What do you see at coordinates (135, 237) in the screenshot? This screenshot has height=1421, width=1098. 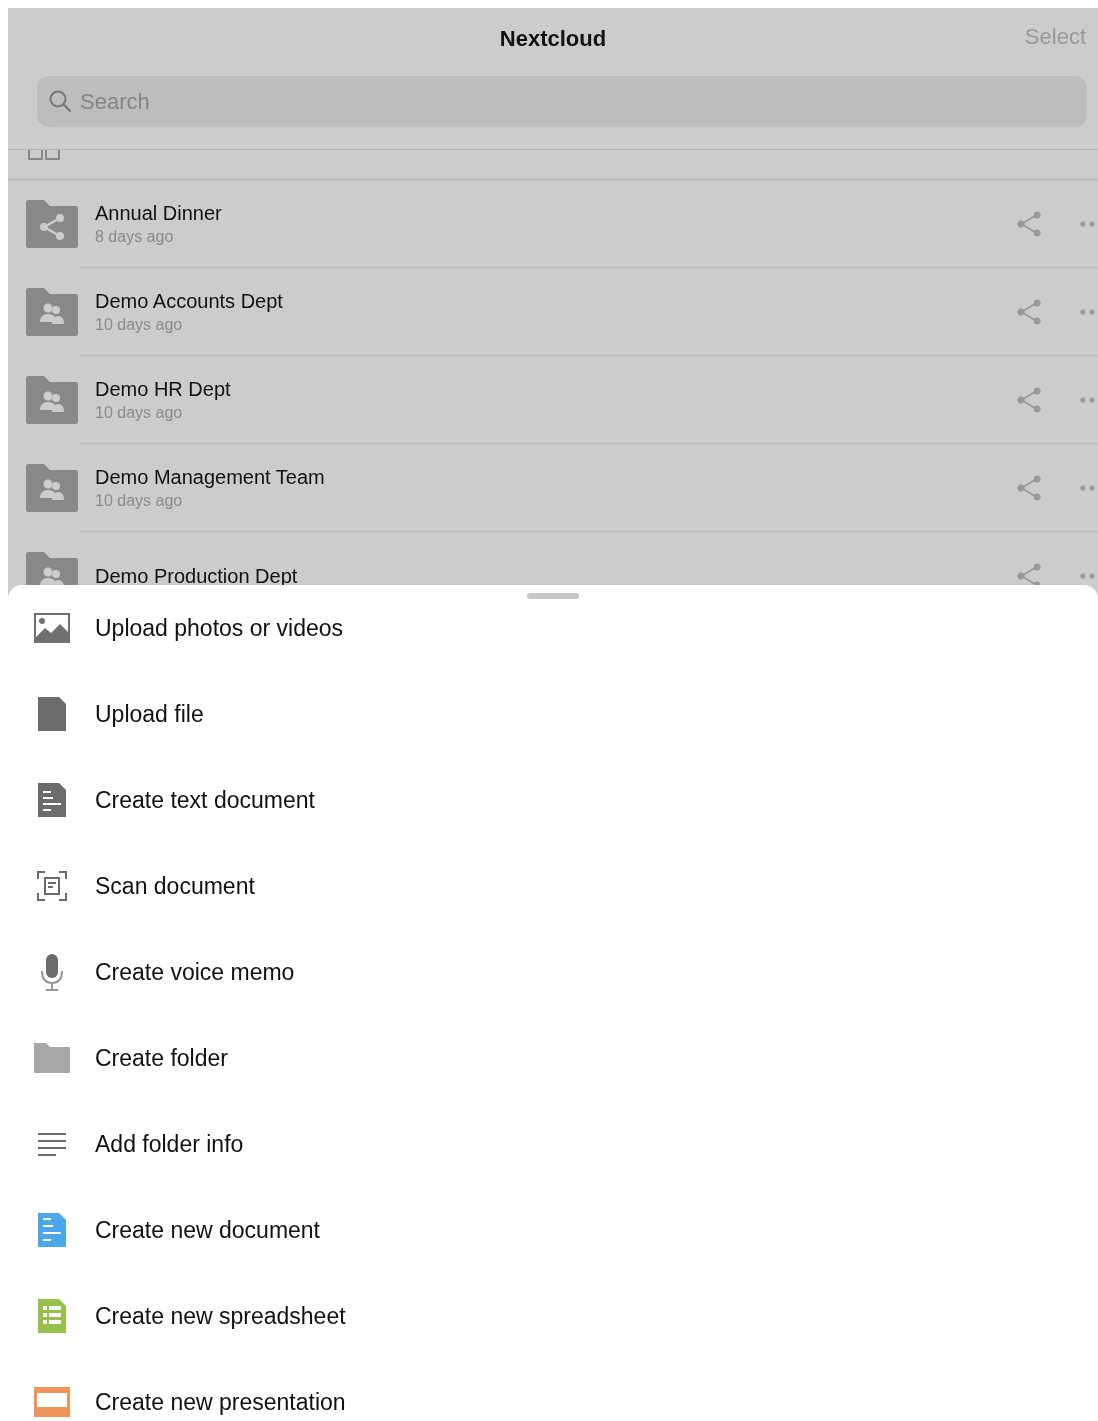 I see `modified-date: 8 days ago` at bounding box center [135, 237].